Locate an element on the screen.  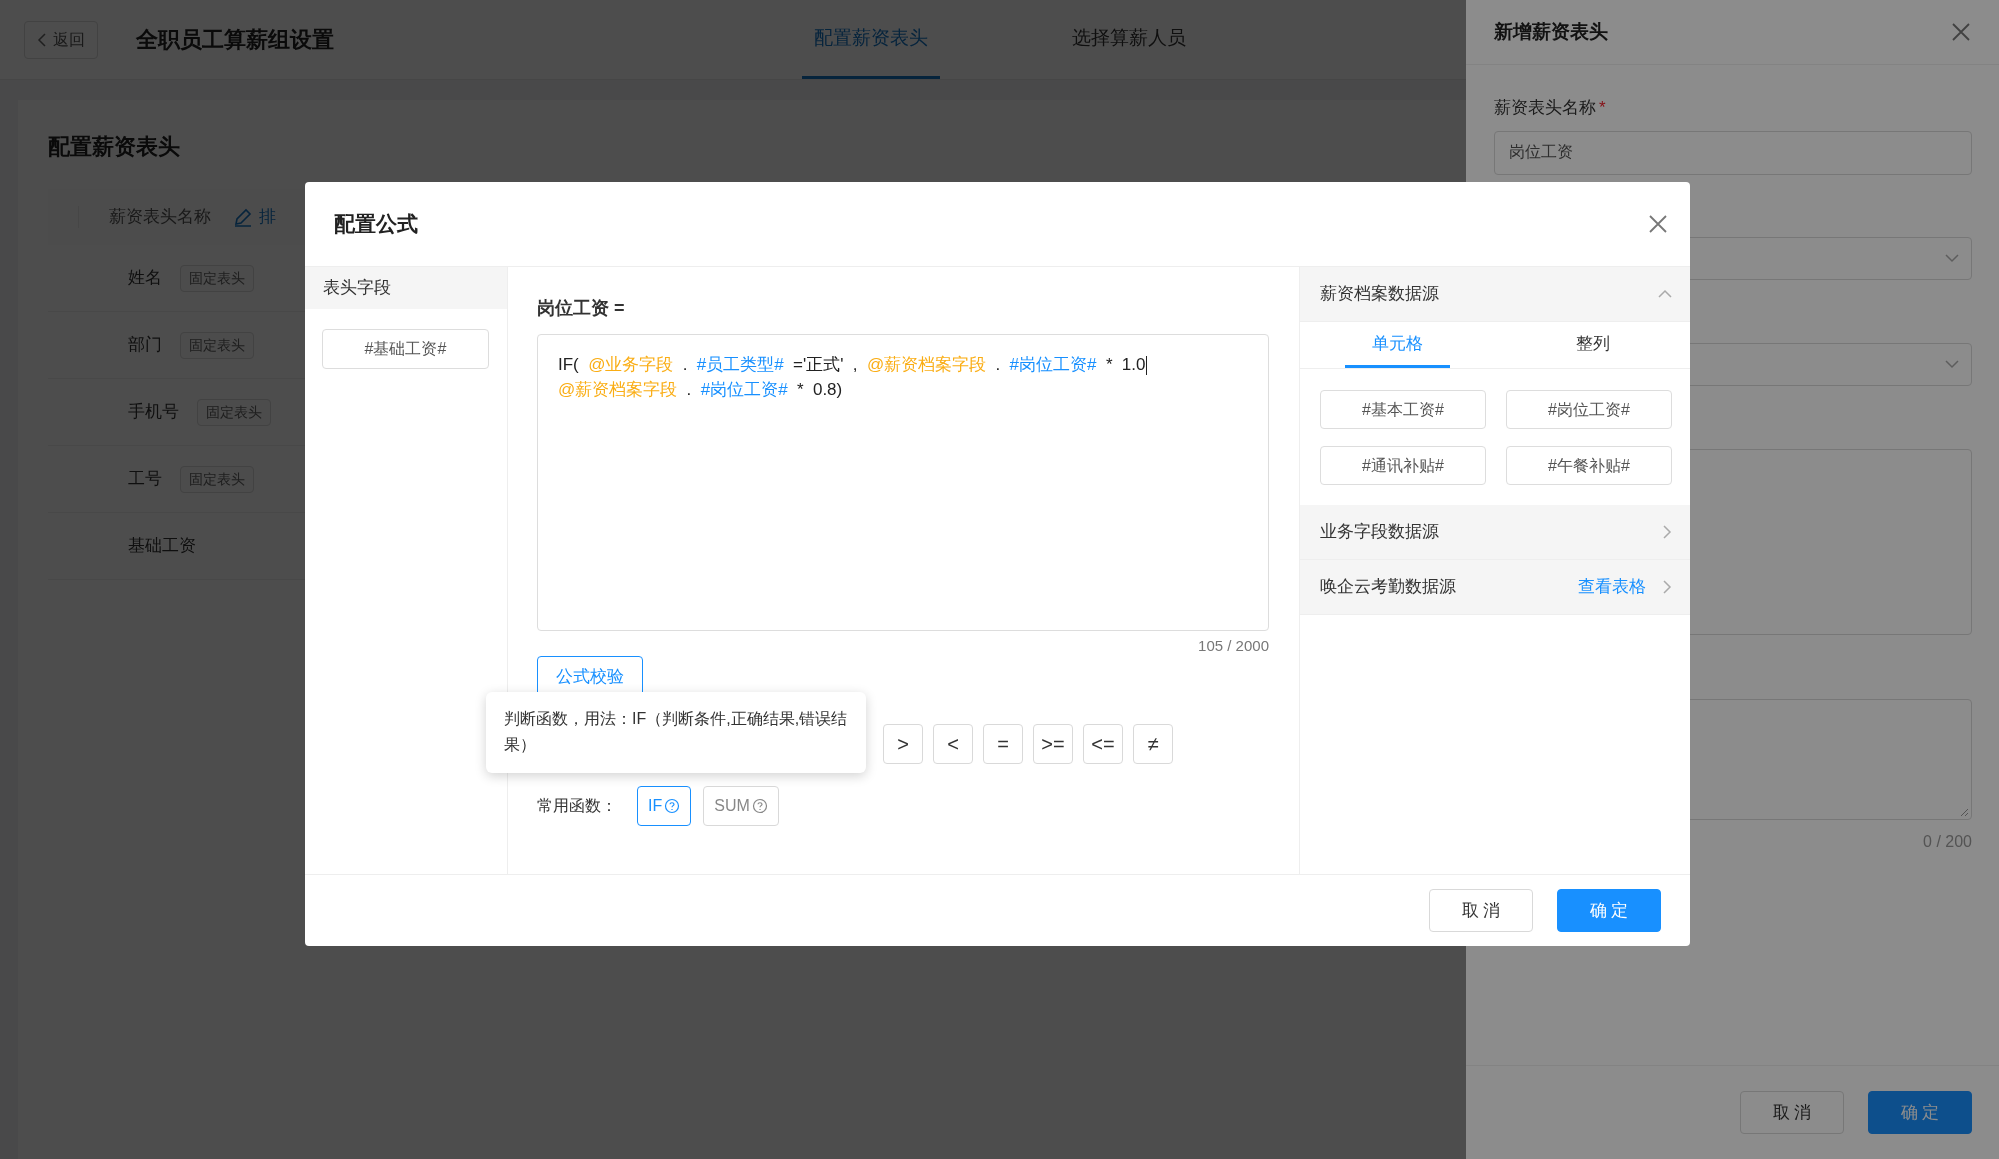
formula-token: ='正式' is located at coordinates (818, 364).